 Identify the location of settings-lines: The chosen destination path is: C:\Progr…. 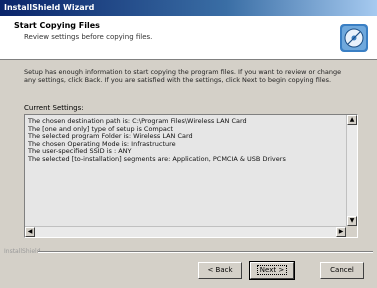
(186, 140).